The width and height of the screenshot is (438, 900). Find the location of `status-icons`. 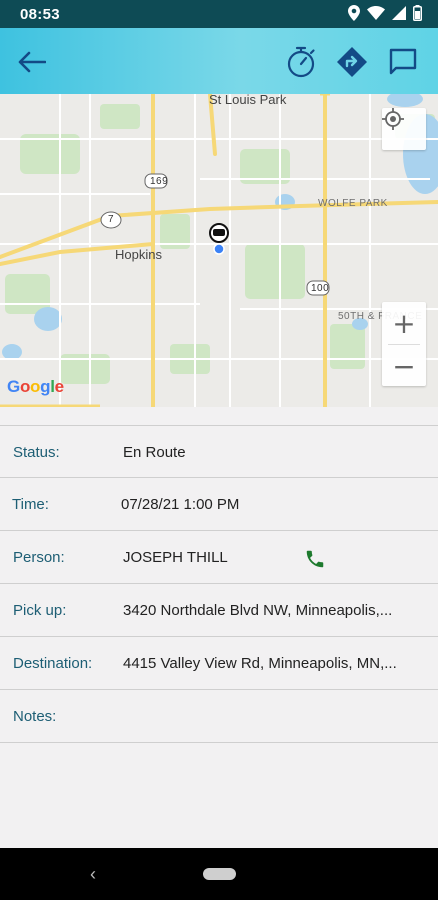

status-icons is located at coordinates (385, 13).